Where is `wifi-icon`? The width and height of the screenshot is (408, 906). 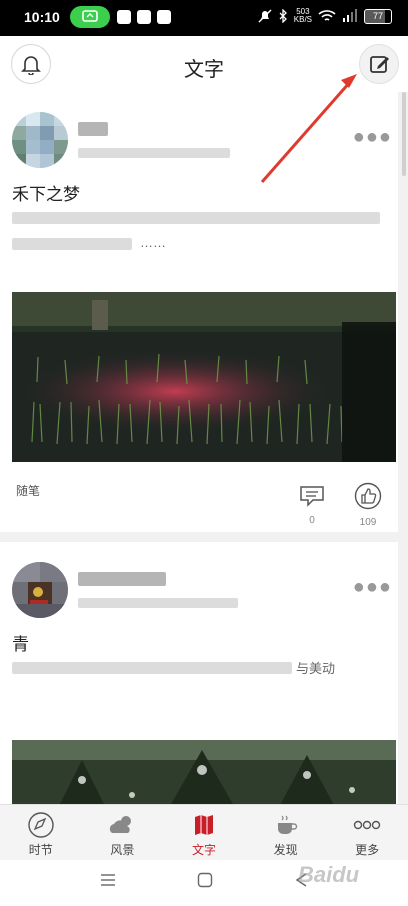 wifi-icon is located at coordinates (327, 15).